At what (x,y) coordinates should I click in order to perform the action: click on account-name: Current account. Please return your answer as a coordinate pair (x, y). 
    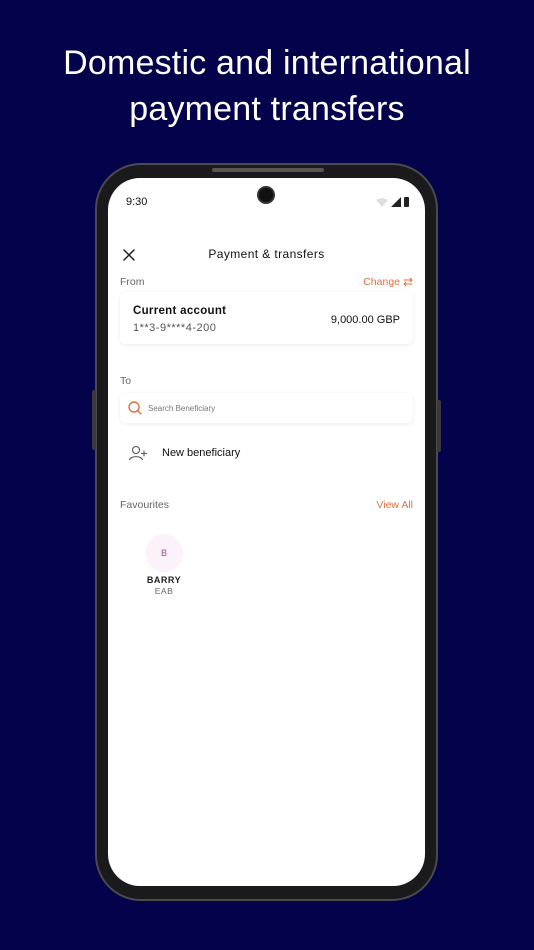
    Looking at the image, I should click on (180, 311).